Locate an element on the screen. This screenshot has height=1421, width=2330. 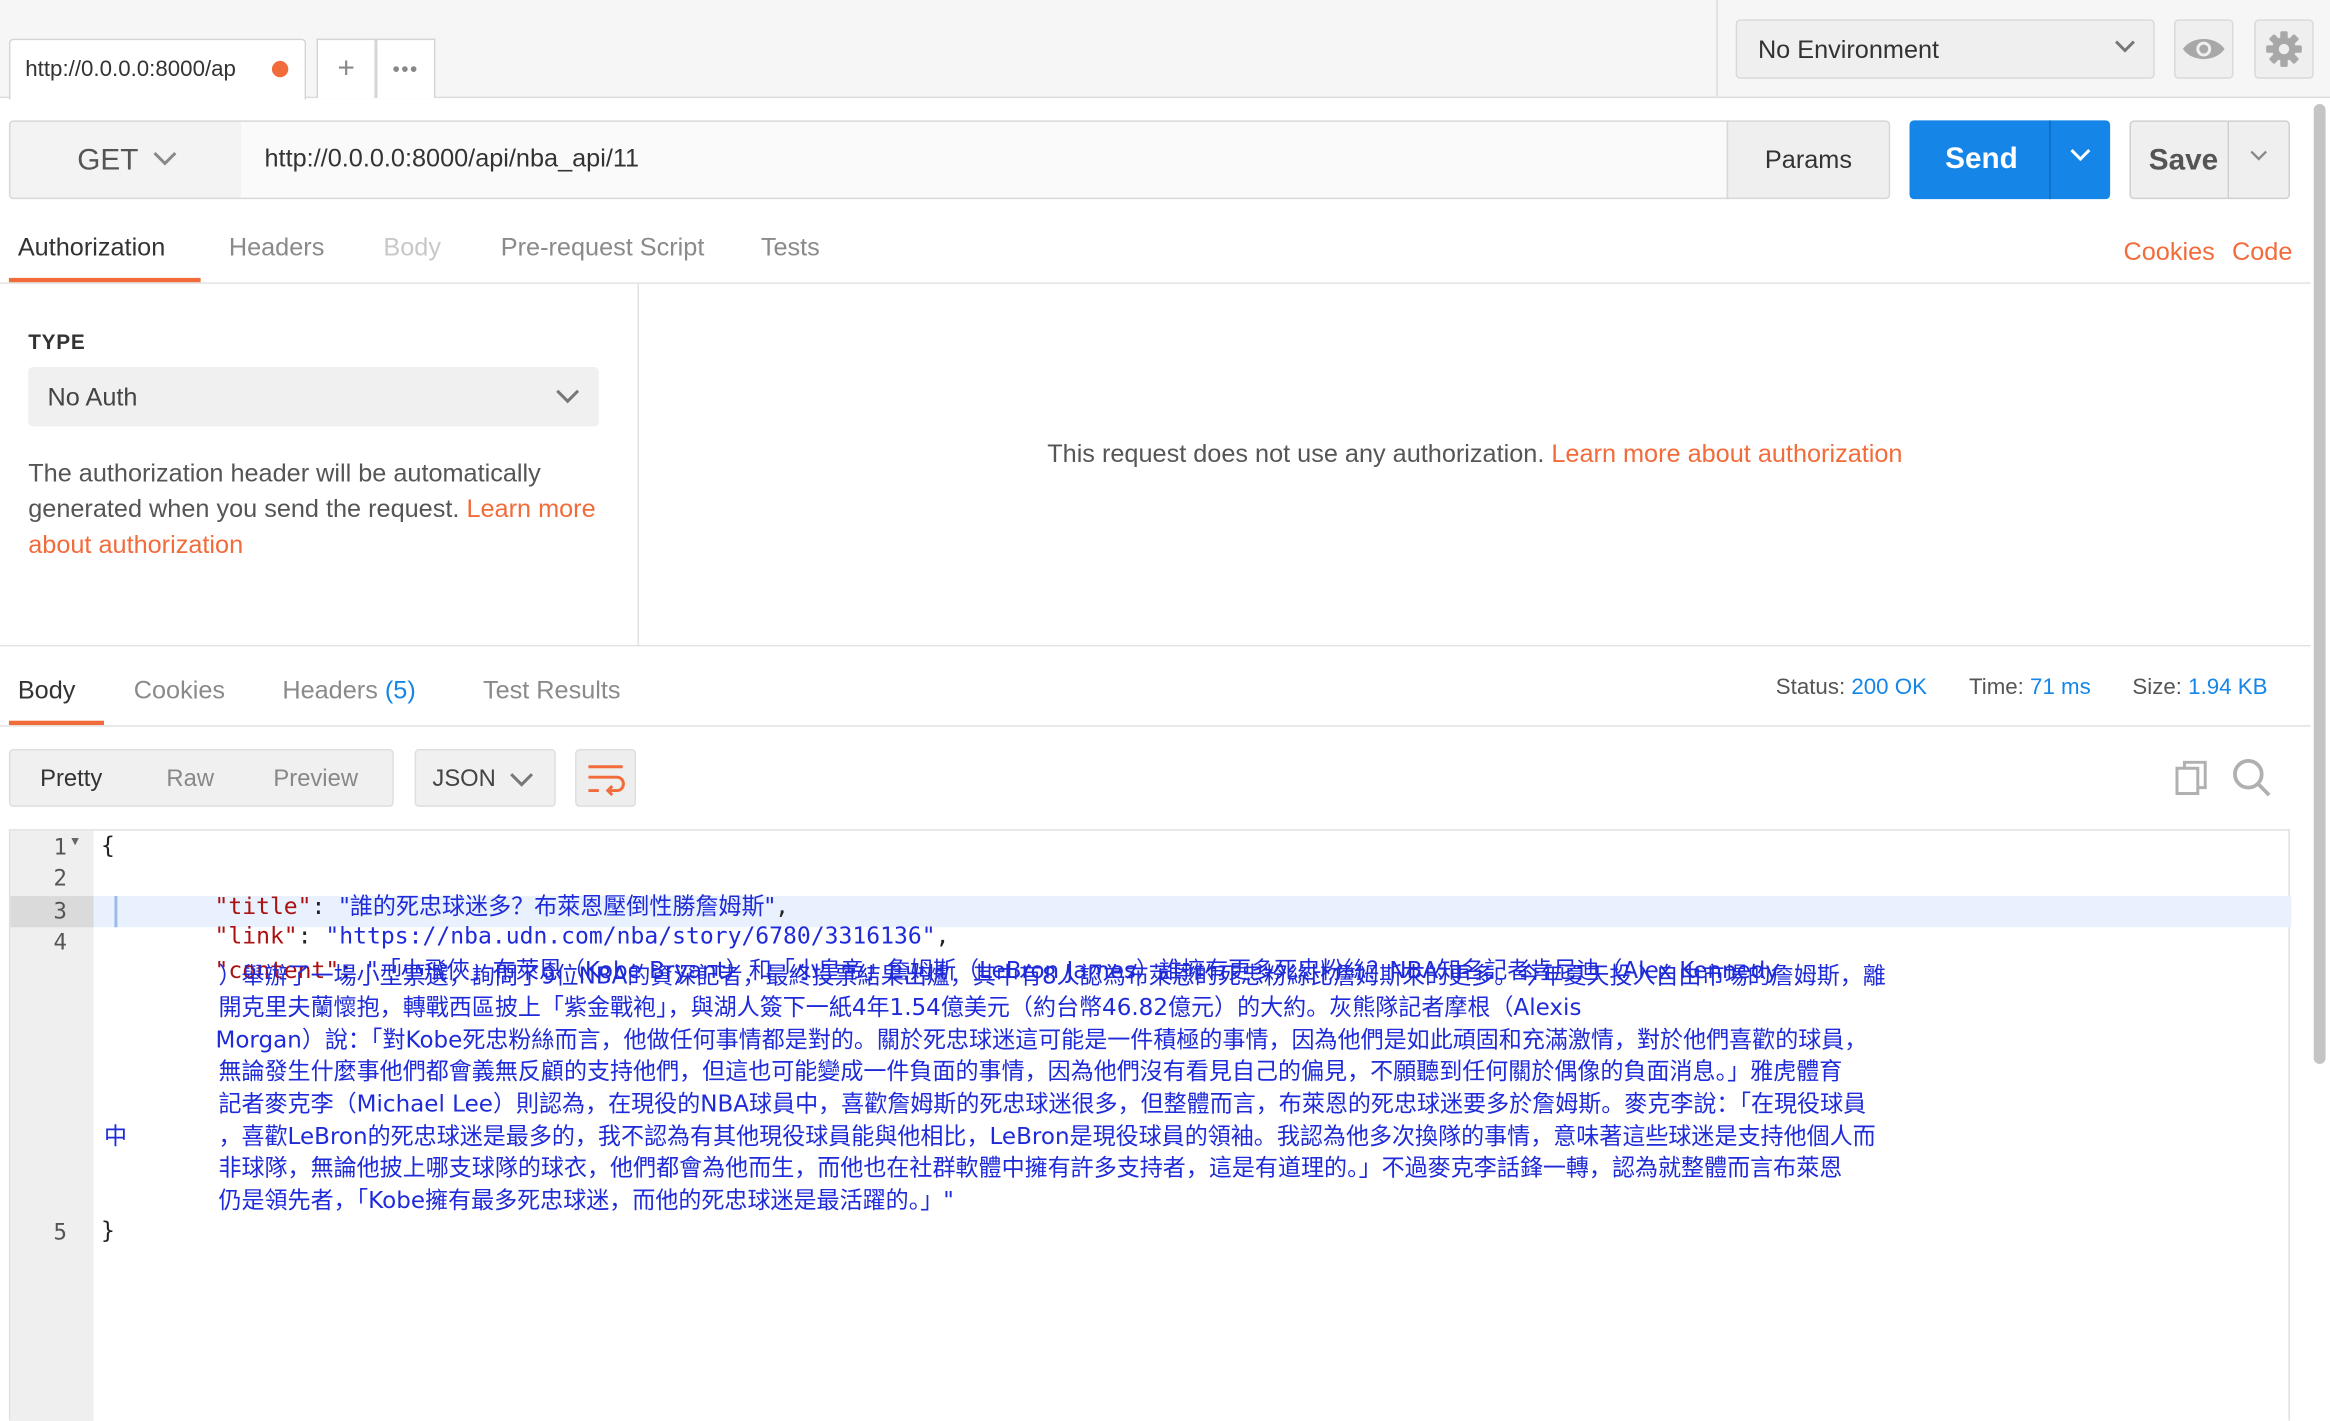
size-readout: Size: 1.94 KB is located at coordinates (2199, 687).